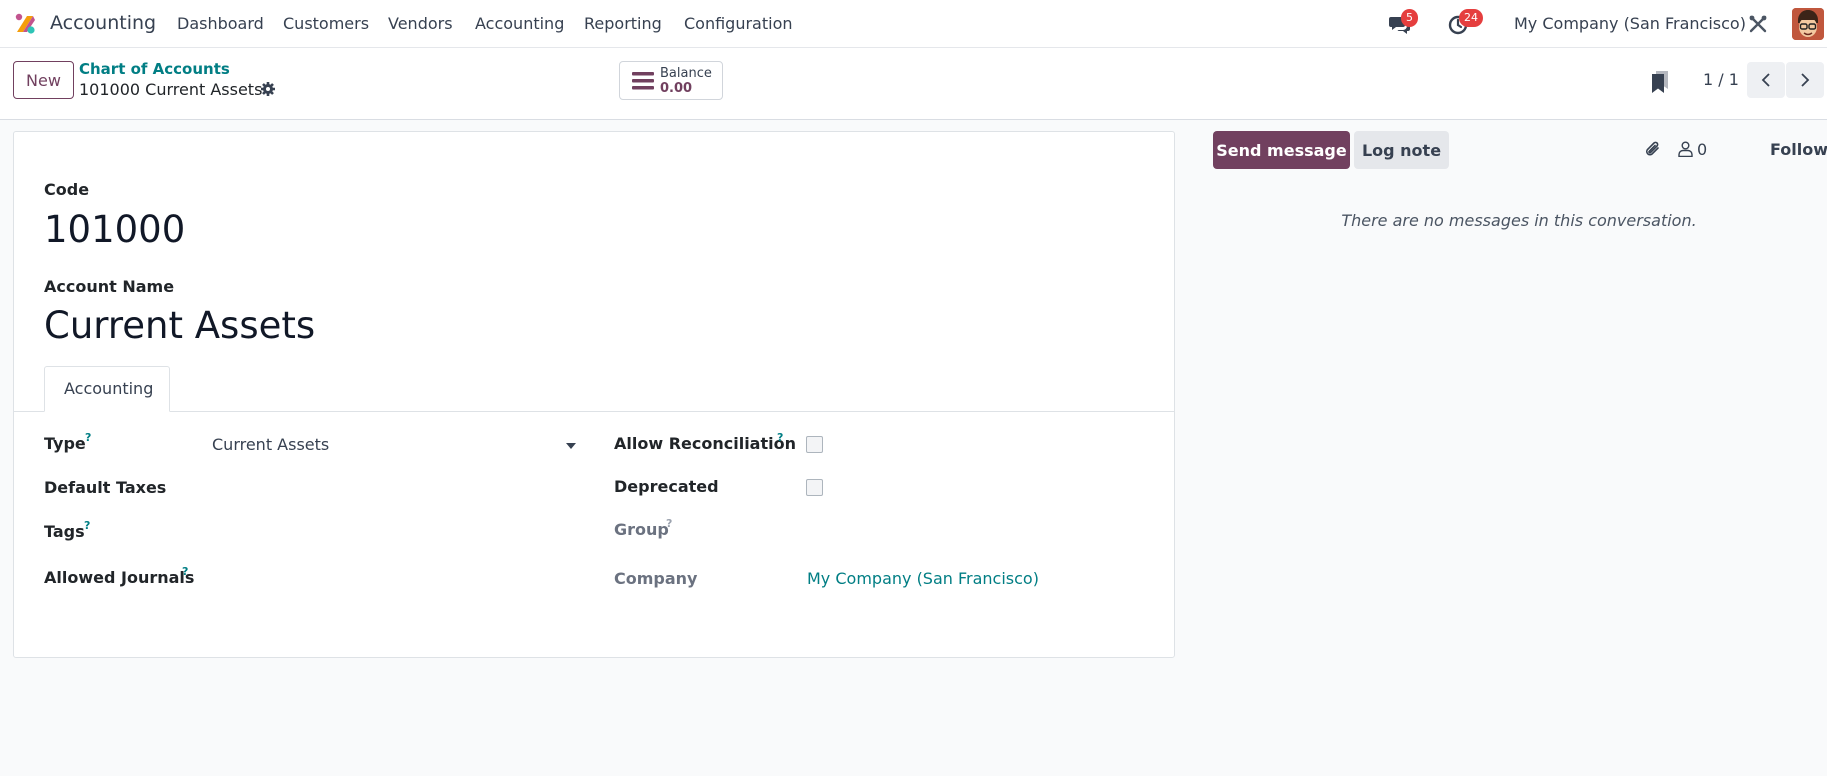  What do you see at coordinates (669, 523) in the screenshot?
I see `group-help-icon: ?` at bounding box center [669, 523].